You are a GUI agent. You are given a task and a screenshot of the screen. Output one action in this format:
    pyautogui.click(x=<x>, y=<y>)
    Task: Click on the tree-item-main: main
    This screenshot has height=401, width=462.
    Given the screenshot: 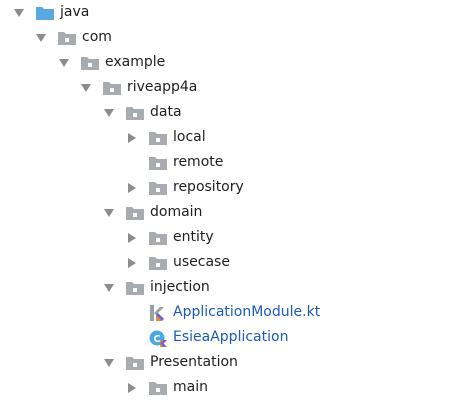 What is the action you would take?
    pyautogui.click(x=167, y=387)
    